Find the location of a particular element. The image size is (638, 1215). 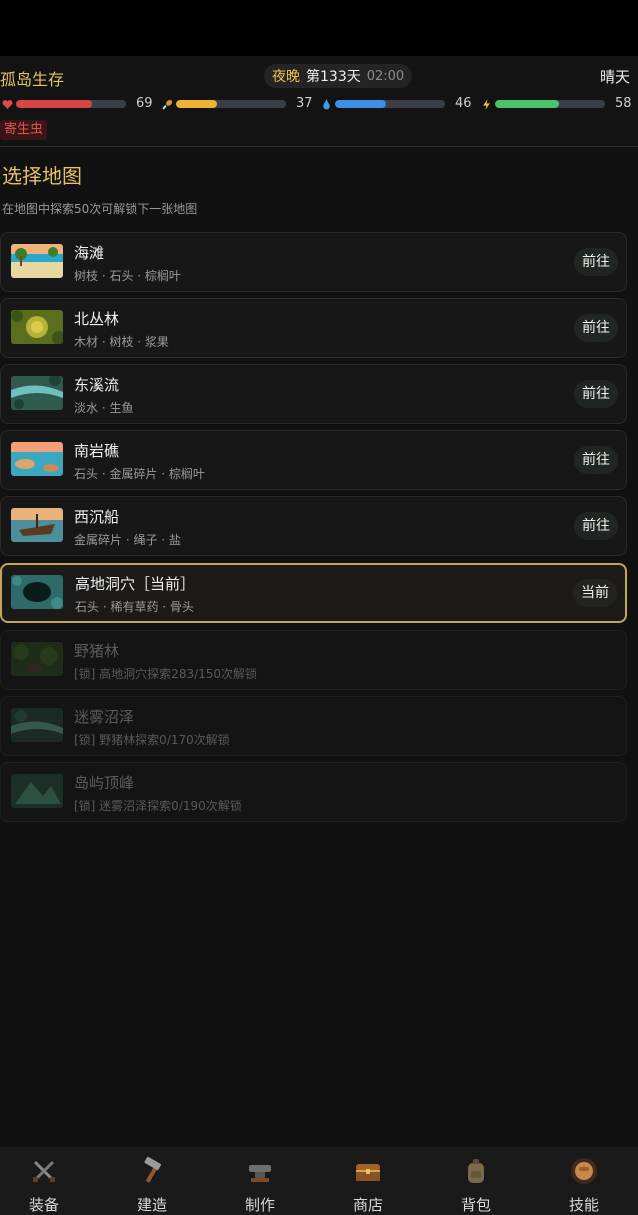

nav-craft: 制作 is located at coordinates (260, 1181).